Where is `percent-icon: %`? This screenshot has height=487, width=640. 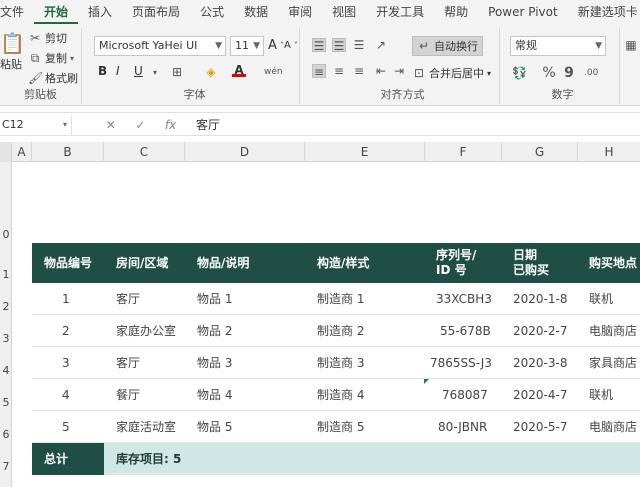 percent-icon: % is located at coordinates (549, 73).